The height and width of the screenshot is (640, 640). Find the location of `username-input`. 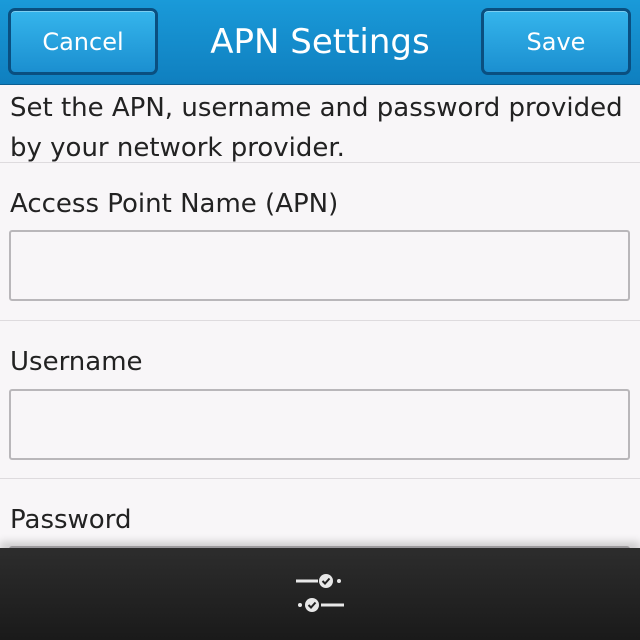

username-input is located at coordinates (319, 424).